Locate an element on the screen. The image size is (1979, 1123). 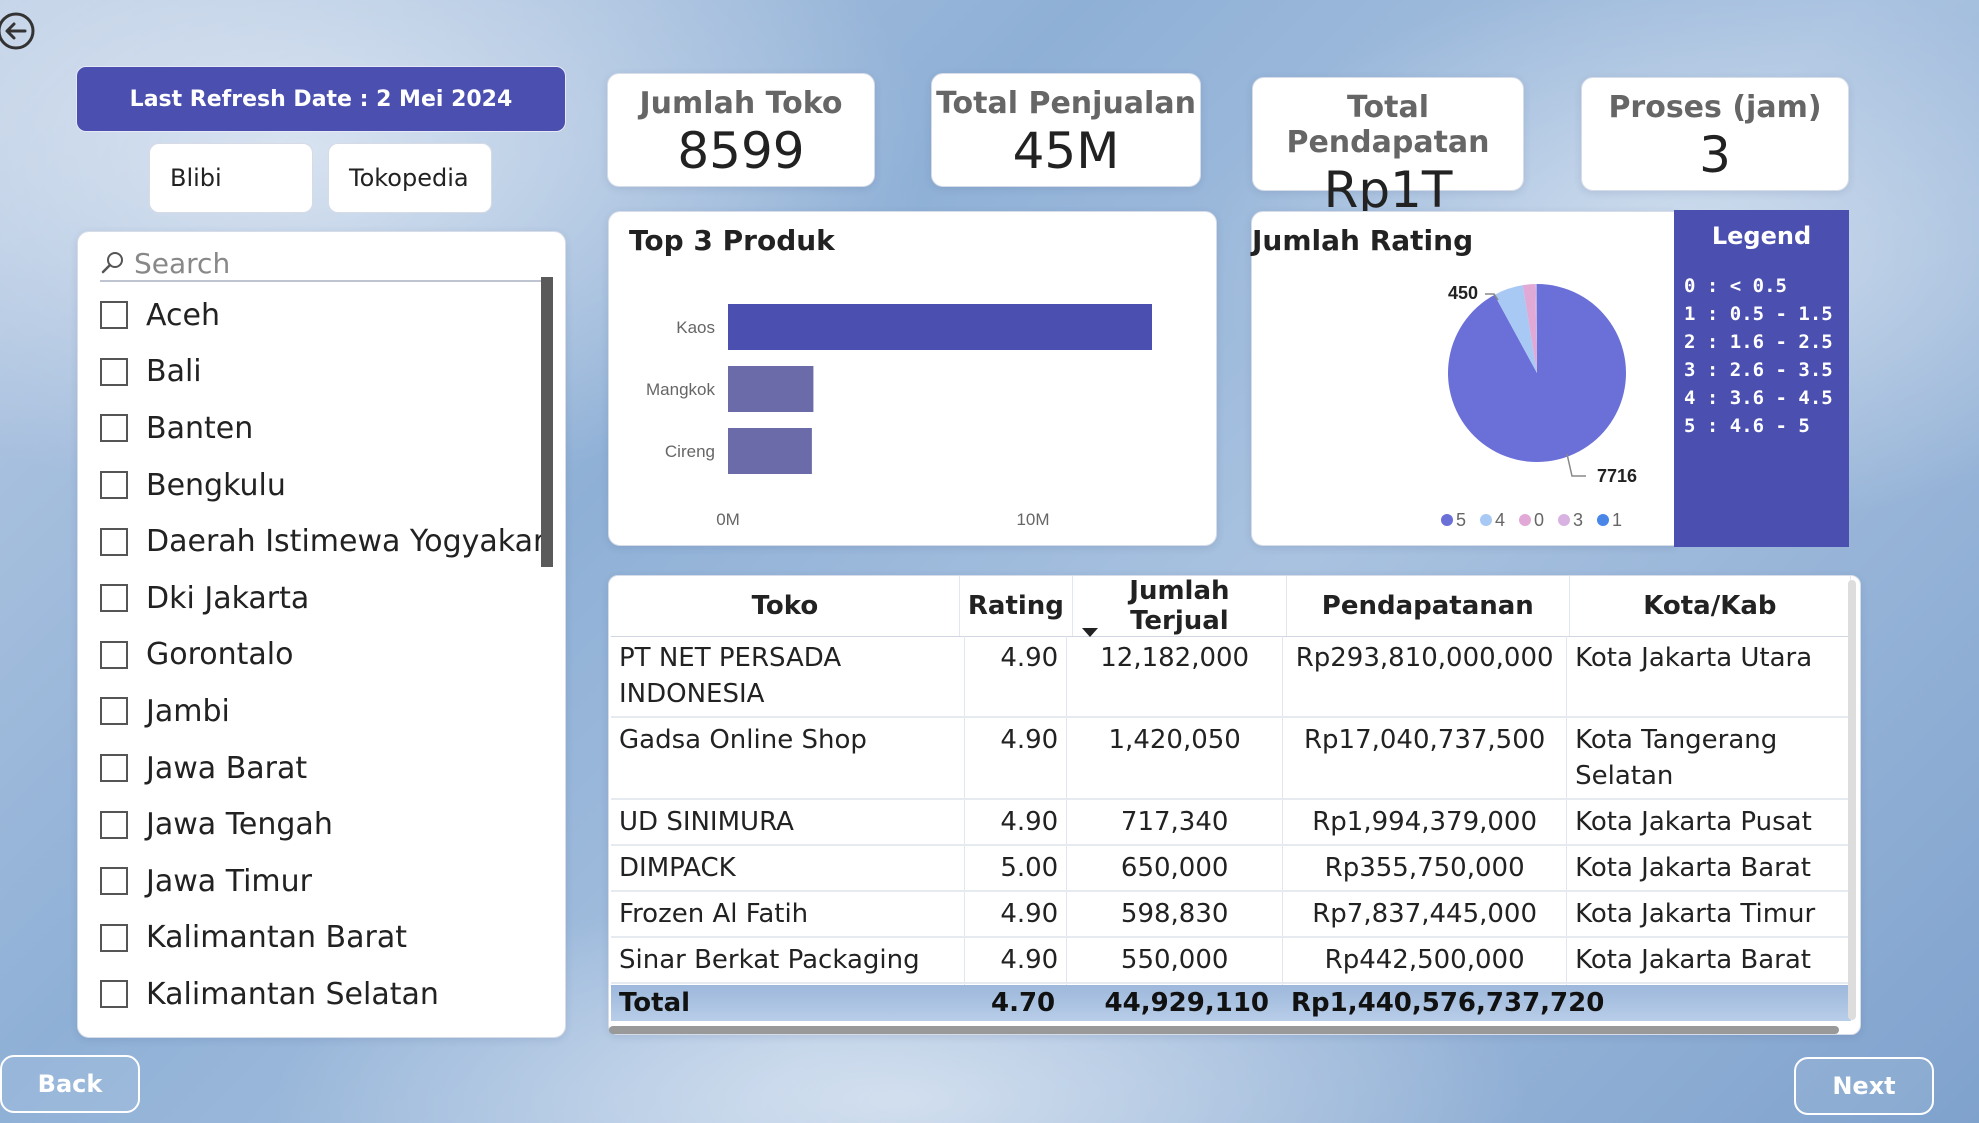
data-label-450: 450 is located at coordinates (1463, 293).